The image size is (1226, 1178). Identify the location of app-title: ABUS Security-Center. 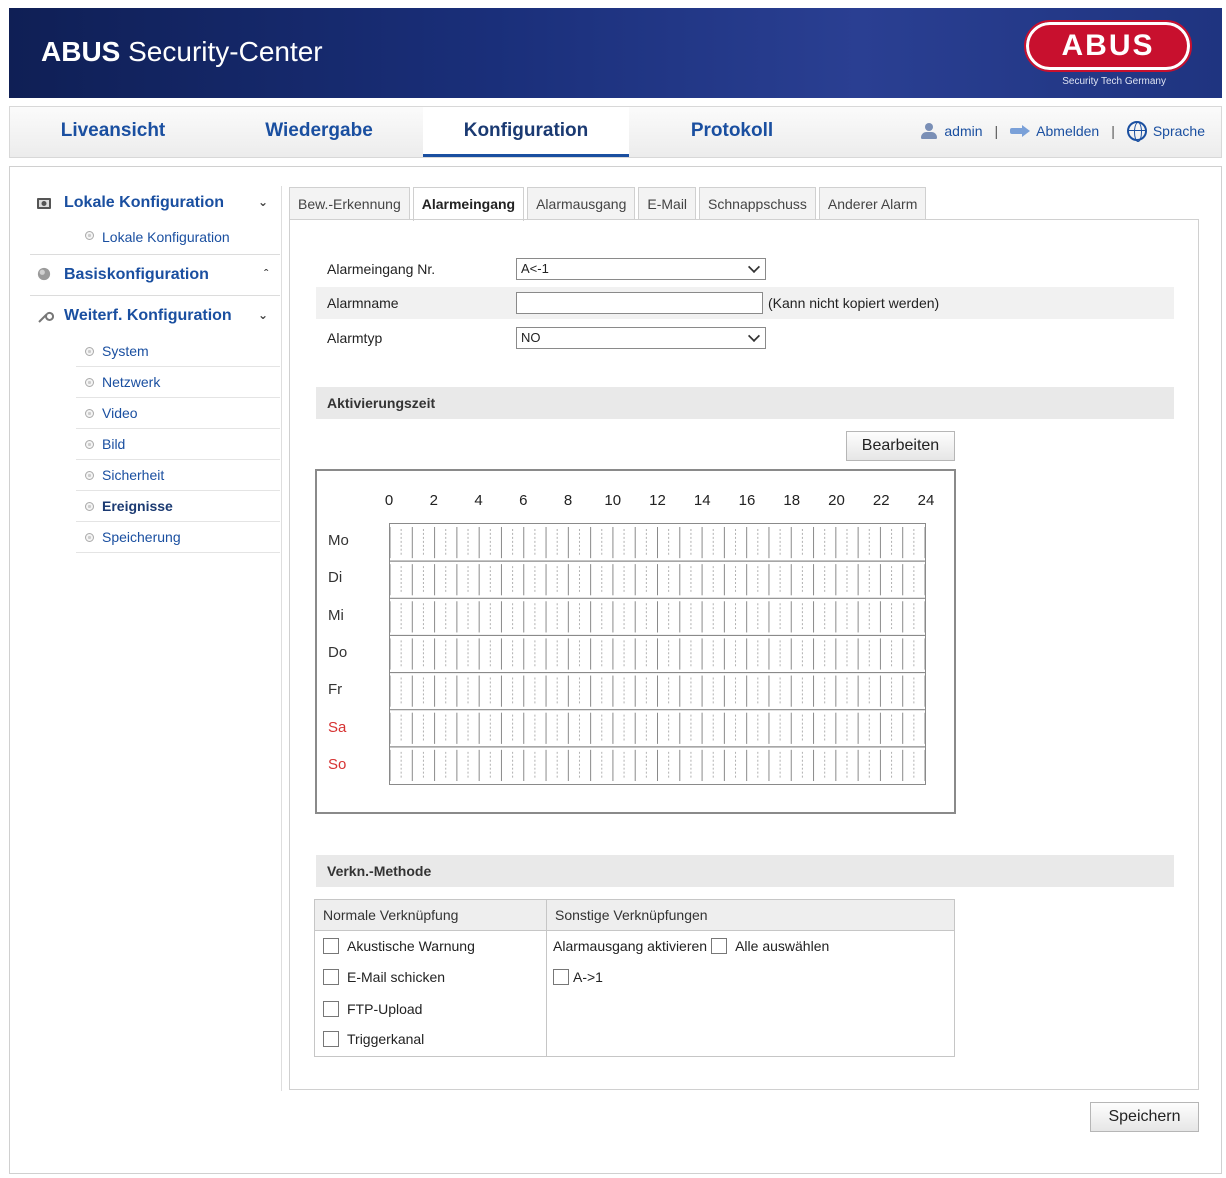
(182, 51).